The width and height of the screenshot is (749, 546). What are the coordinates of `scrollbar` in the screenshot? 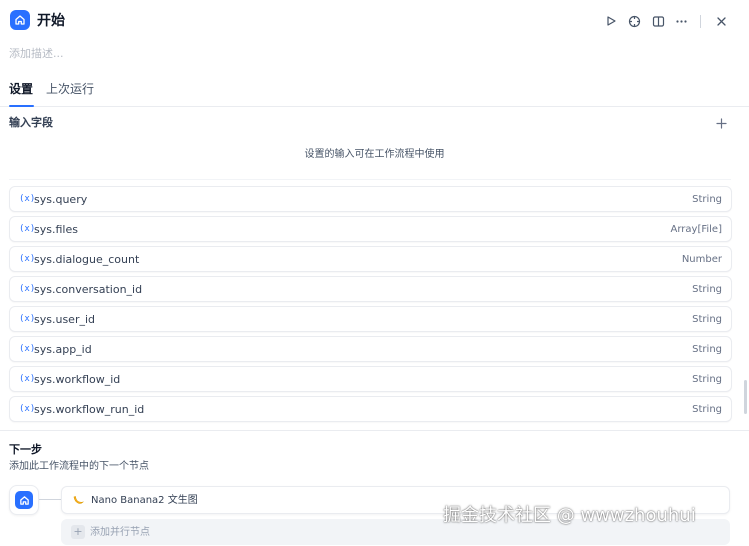 It's located at (745, 397).